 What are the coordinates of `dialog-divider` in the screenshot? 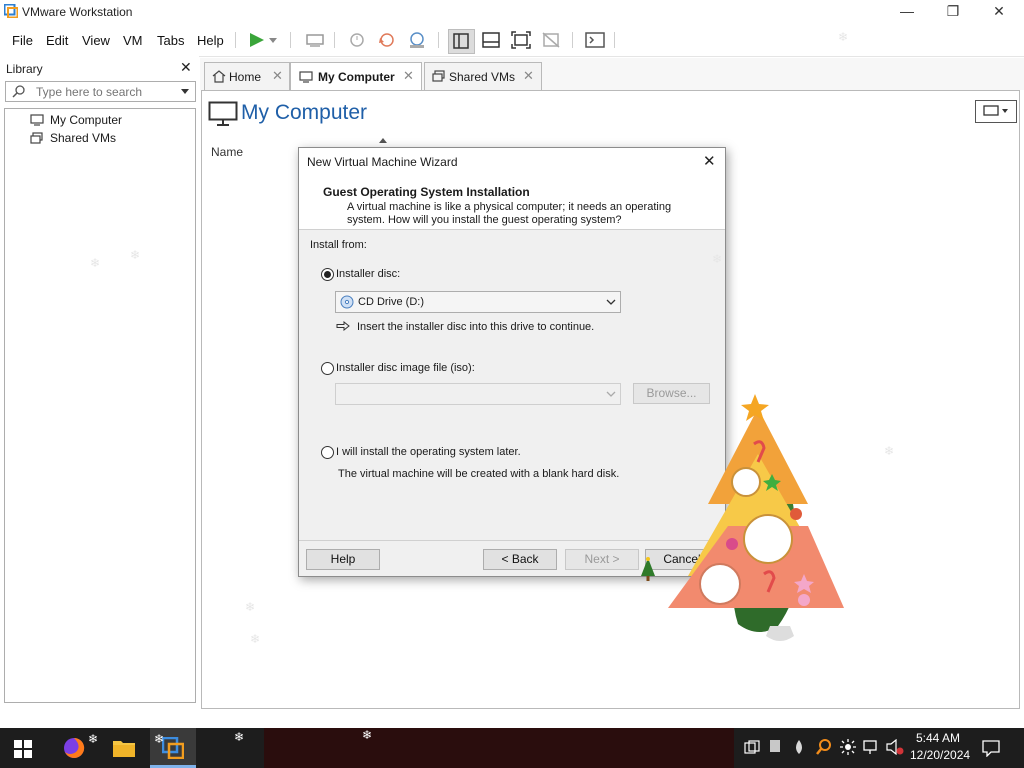 It's located at (512, 540).